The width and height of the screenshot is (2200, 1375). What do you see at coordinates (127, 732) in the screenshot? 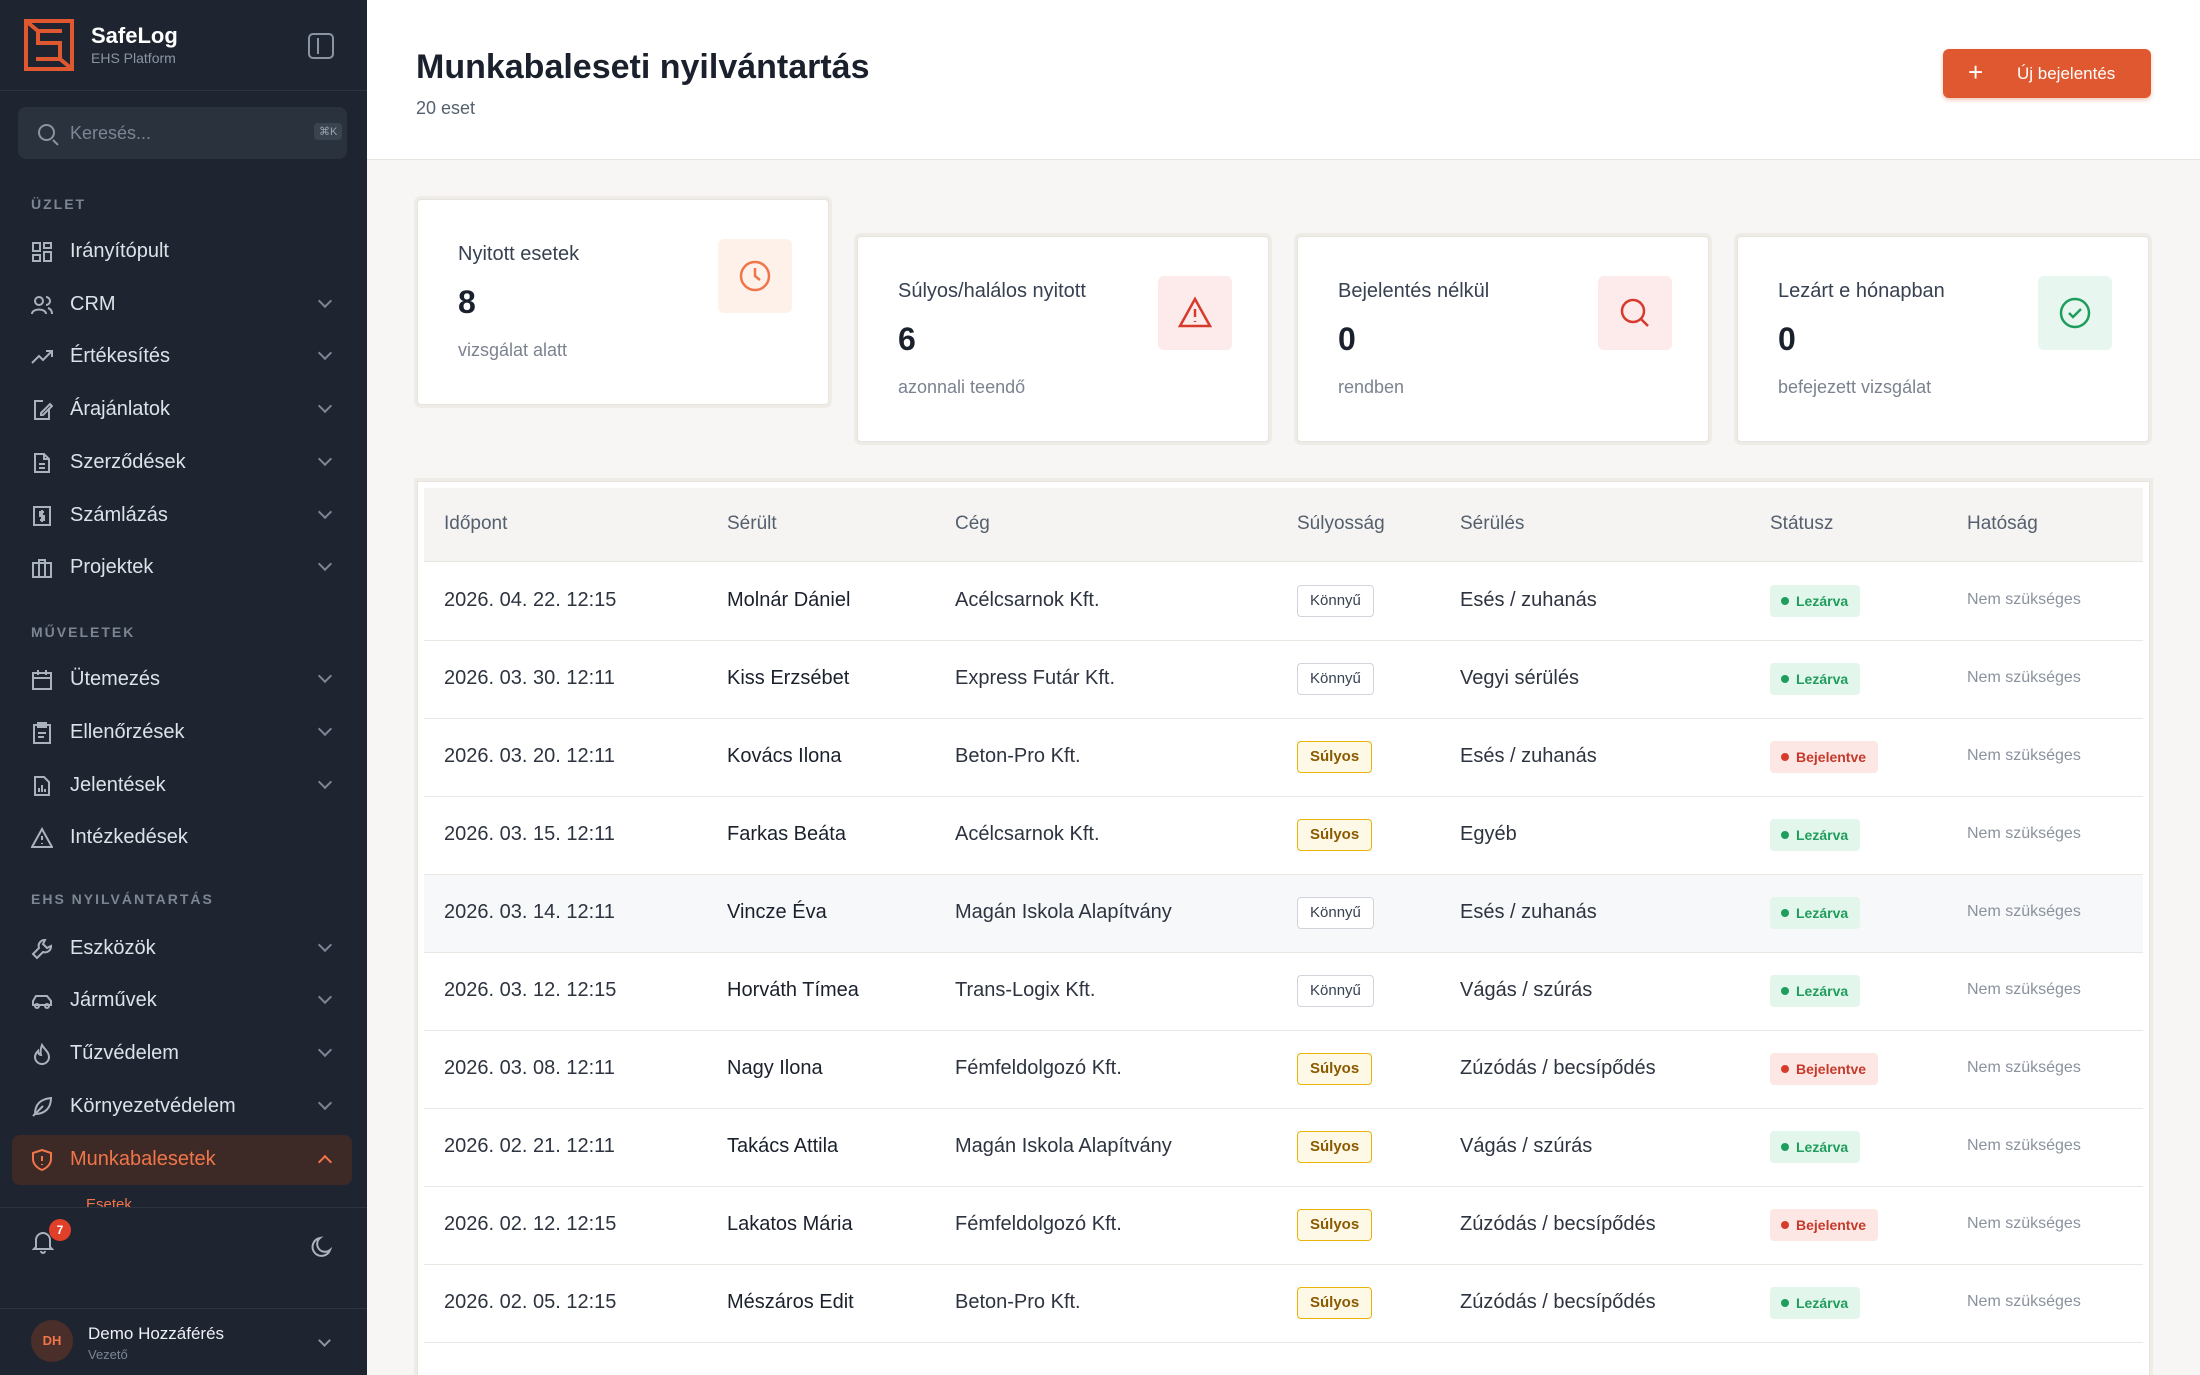
I see `sidebar-item-label: Ellenőrzések` at bounding box center [127, 732].